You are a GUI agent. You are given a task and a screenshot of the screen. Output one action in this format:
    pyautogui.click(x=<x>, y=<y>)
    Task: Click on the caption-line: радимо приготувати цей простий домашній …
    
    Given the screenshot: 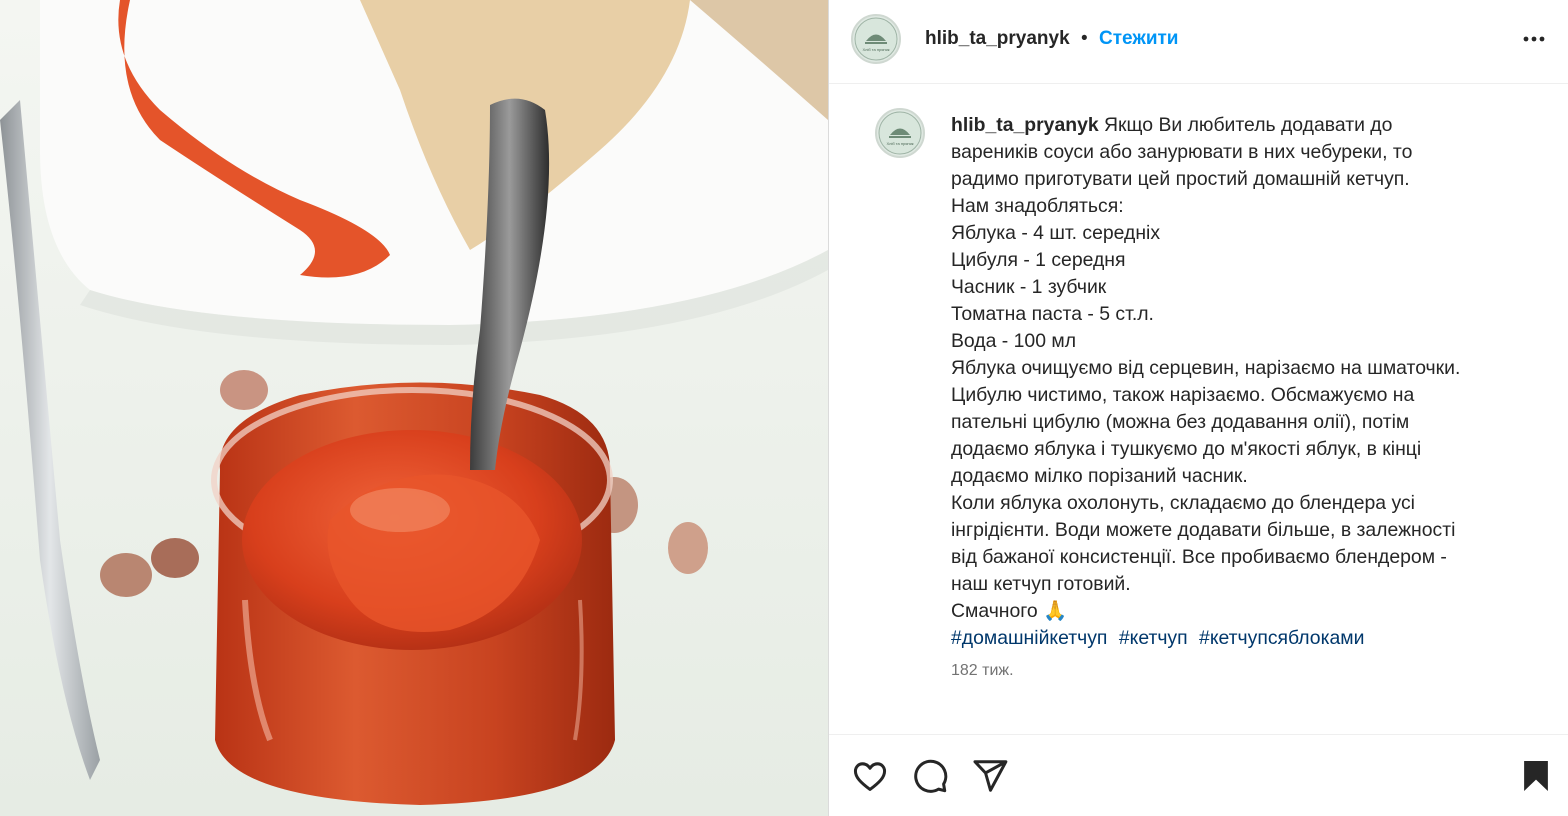 What is the action you would take?
    pyautogui.click(x=1180, y=179)
    